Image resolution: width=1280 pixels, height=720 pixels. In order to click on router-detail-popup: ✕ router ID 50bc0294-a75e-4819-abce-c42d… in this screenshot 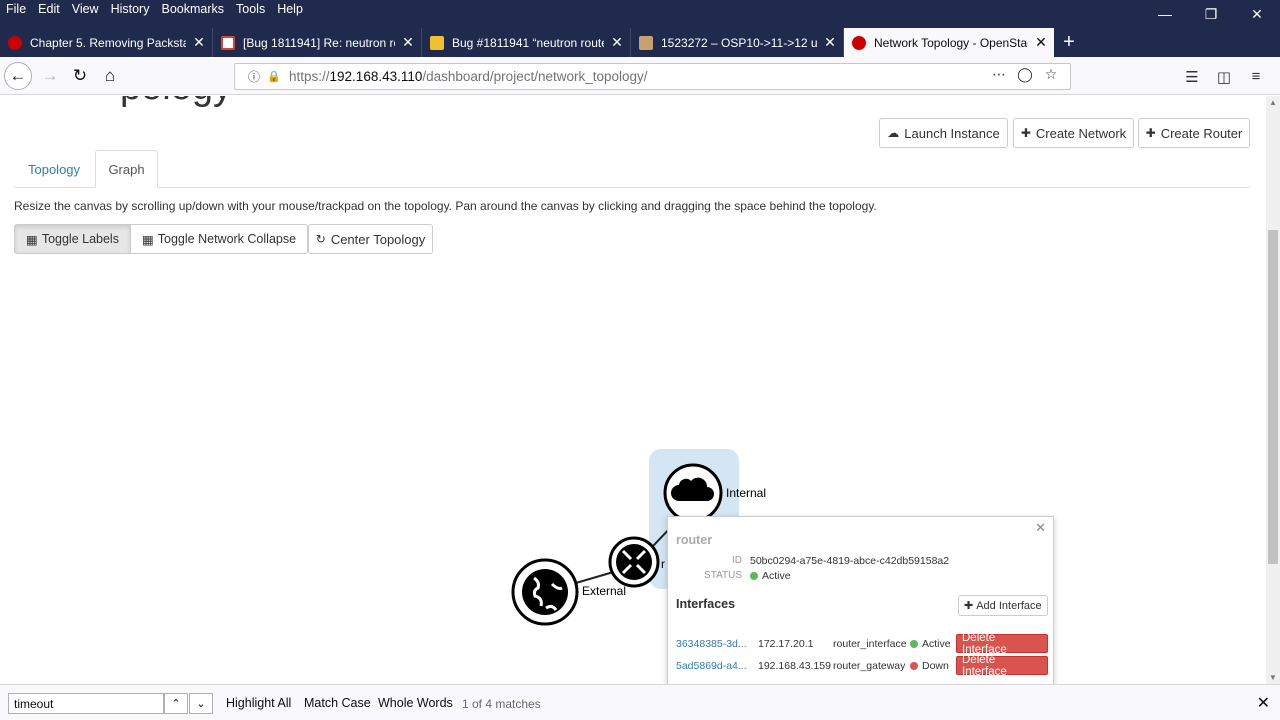, I will do `click(860, 600)`.